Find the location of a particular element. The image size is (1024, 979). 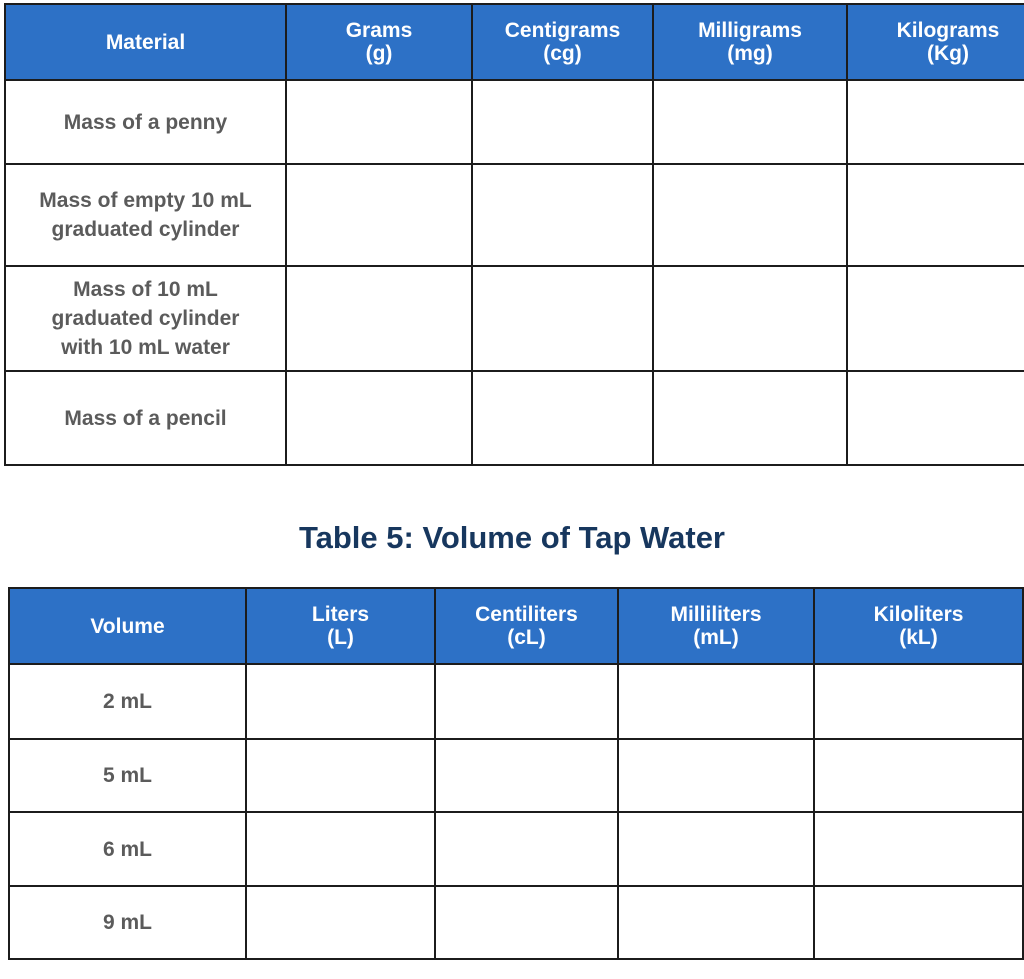

header-centigrams: Centigrams (cg) is located at coordinates (562, 42).